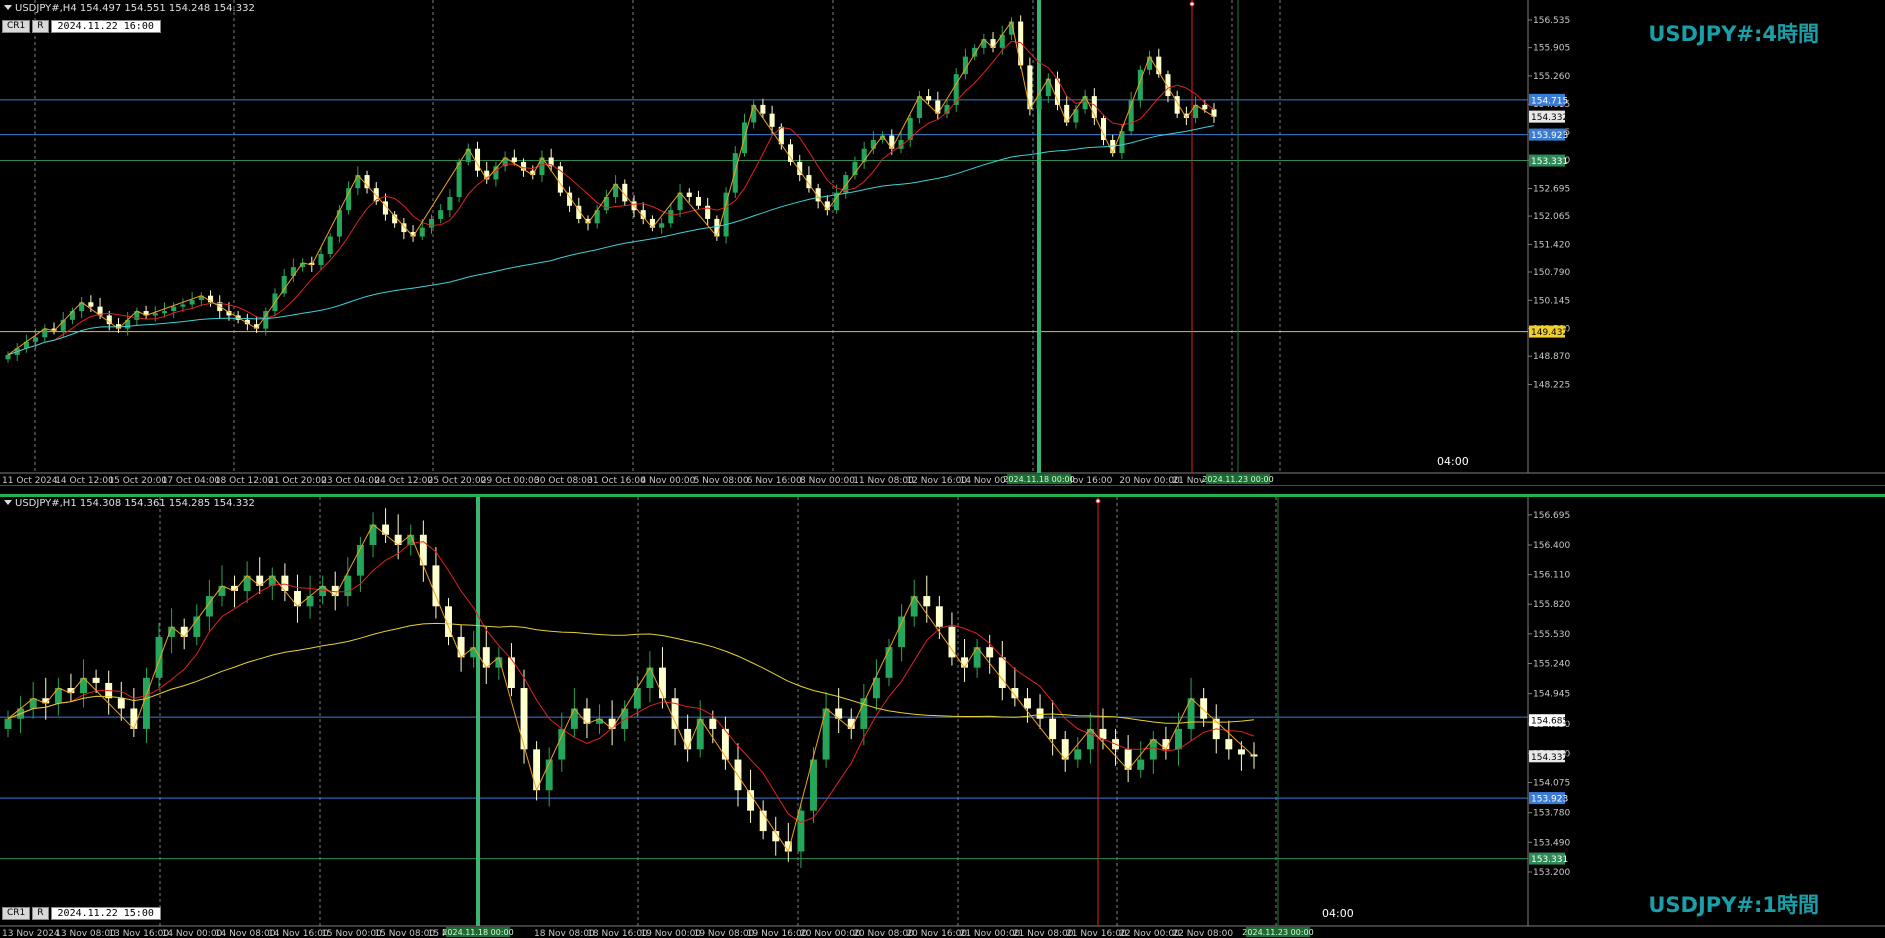 This screenshot has height=938, width=1885. Describe the element at coordinates (617, 933) in the screenshot. I see `time-axis-label: 18 Nov 16:00` at that location.